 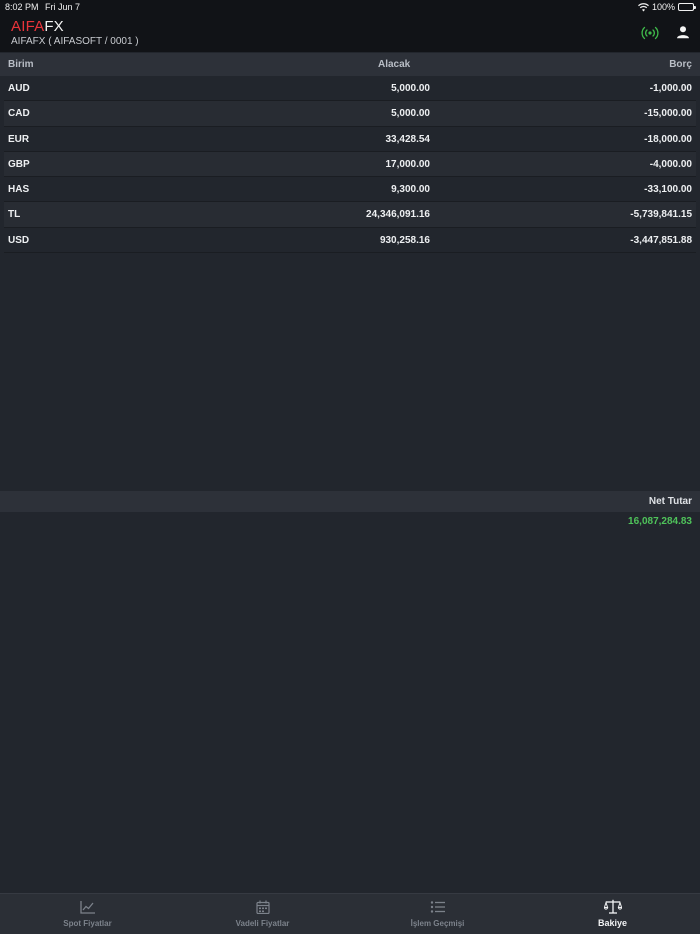 I want to click on table-header: Birim Alacak Borç, so click(x=350, y=64).